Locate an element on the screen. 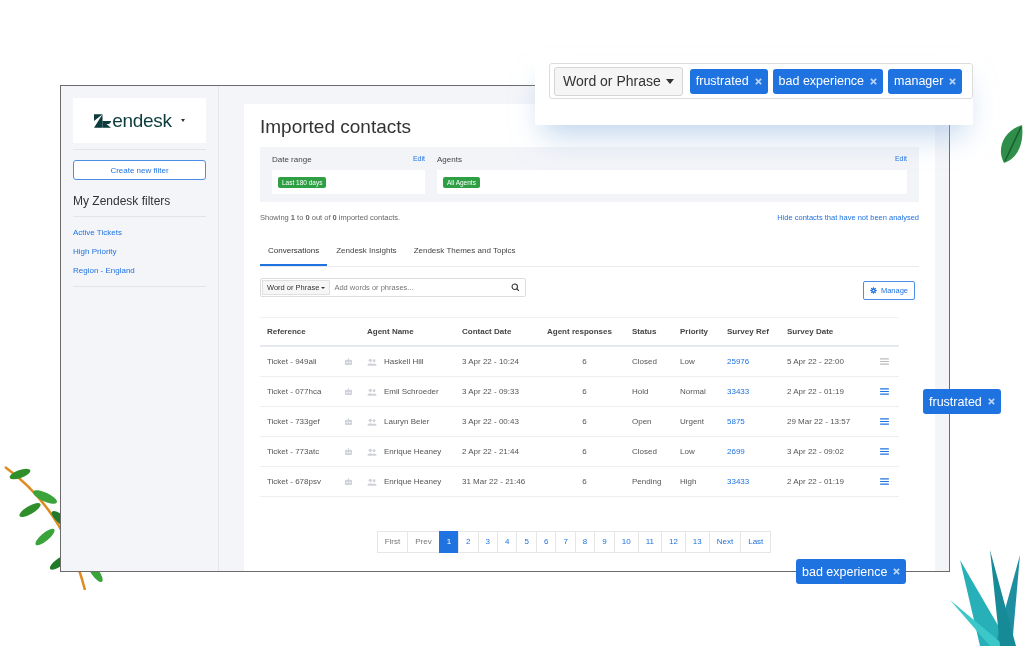  keyword-field: Word or Phrase frustrated bad experience manager is located at coordinates (761, 81).